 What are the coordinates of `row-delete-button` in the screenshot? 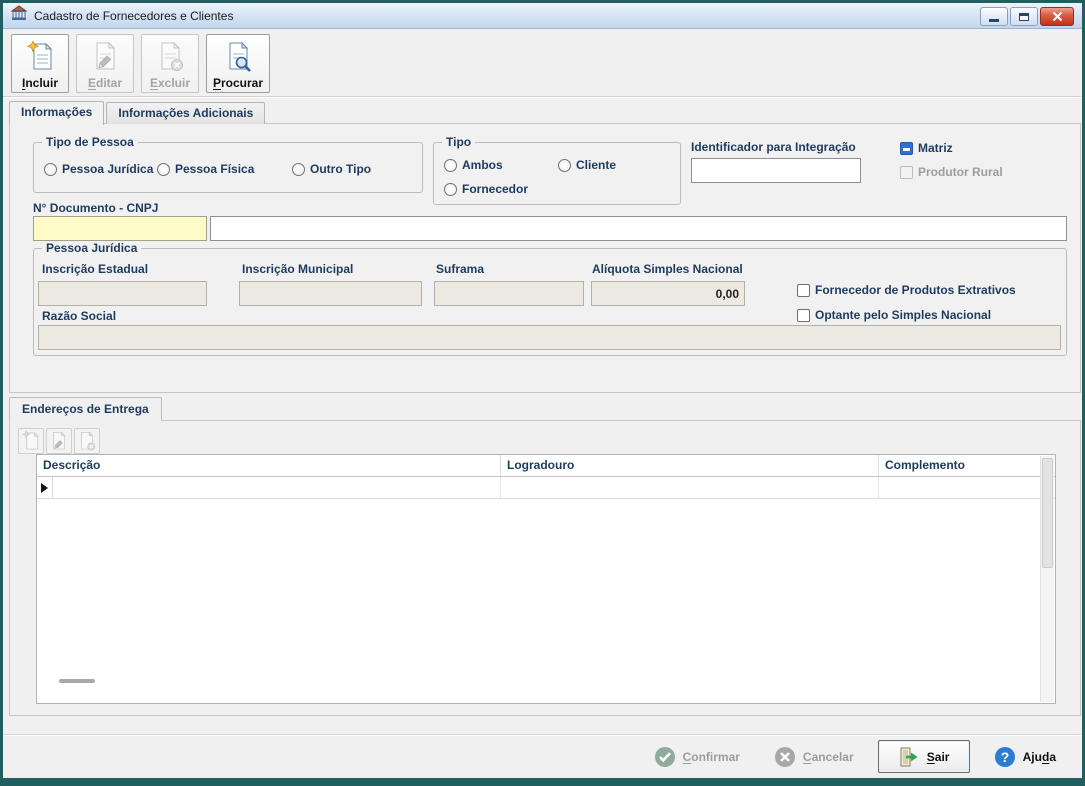 It's located at (87, 441).